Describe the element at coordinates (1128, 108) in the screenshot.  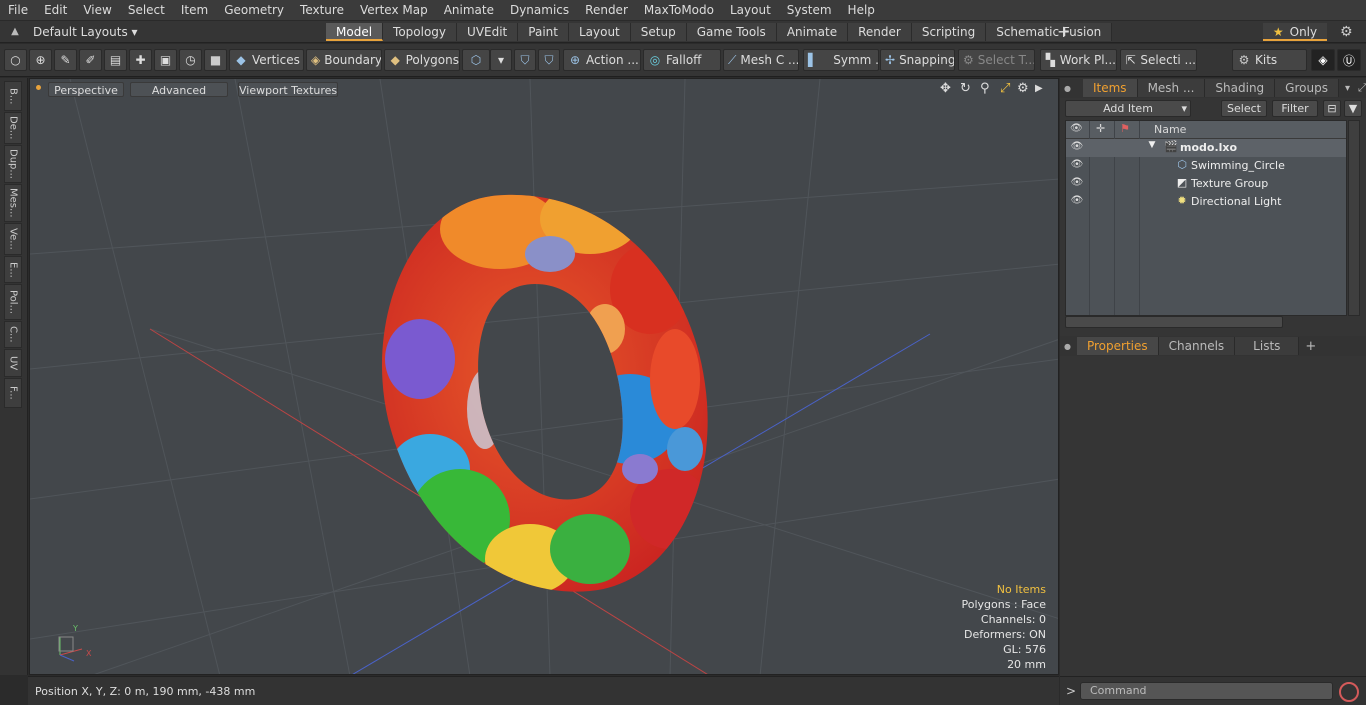
I see `add-item-button: Add Item ▾` at that location.